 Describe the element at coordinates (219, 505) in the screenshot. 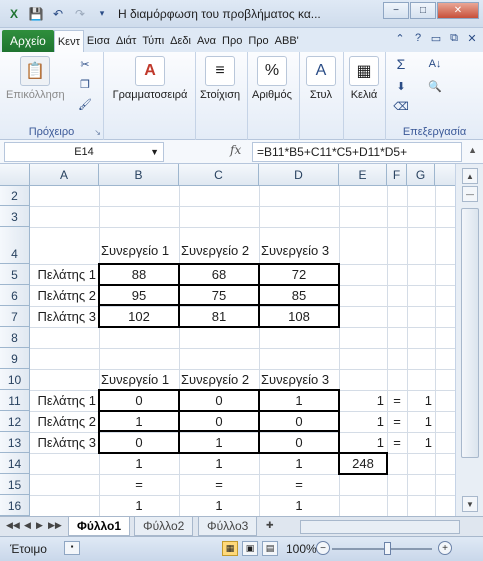

I see `cell-c16: 1` at that location.